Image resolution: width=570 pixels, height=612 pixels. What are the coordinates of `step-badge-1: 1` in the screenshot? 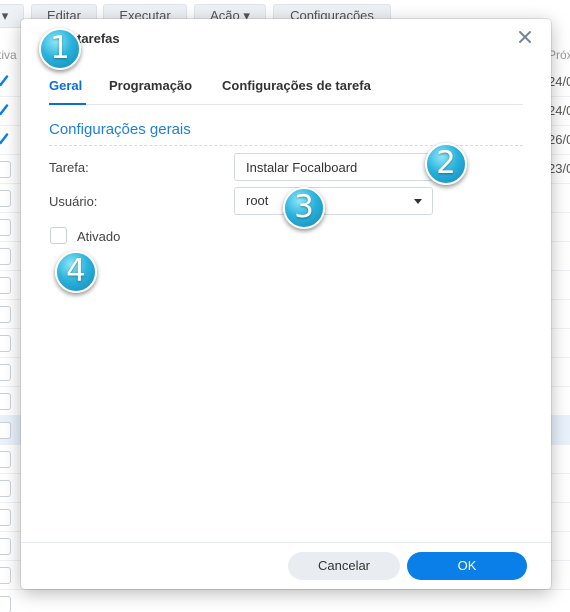 It's located at (60, 49).